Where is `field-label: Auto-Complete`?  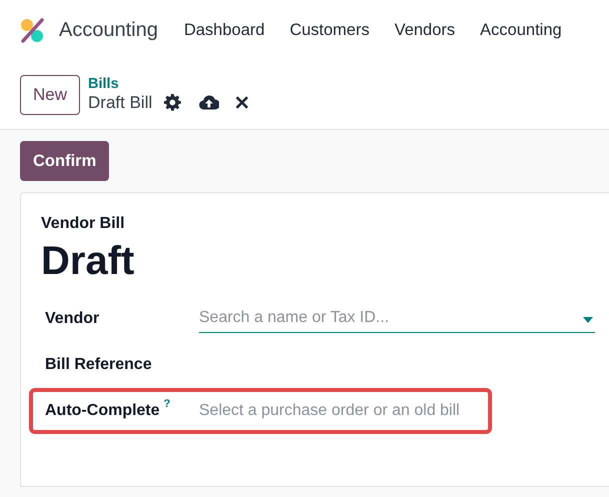 field-label: Auto-Complete is located at coordinates (102, 411).